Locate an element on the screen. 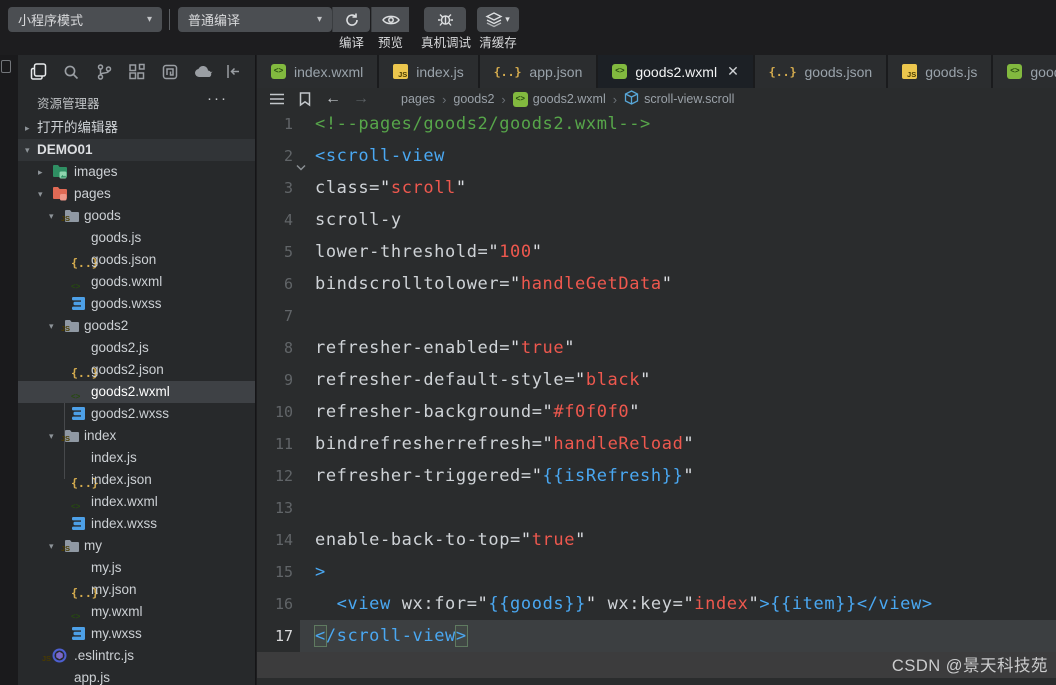  bug-icon is located at coordinates (445, 19).